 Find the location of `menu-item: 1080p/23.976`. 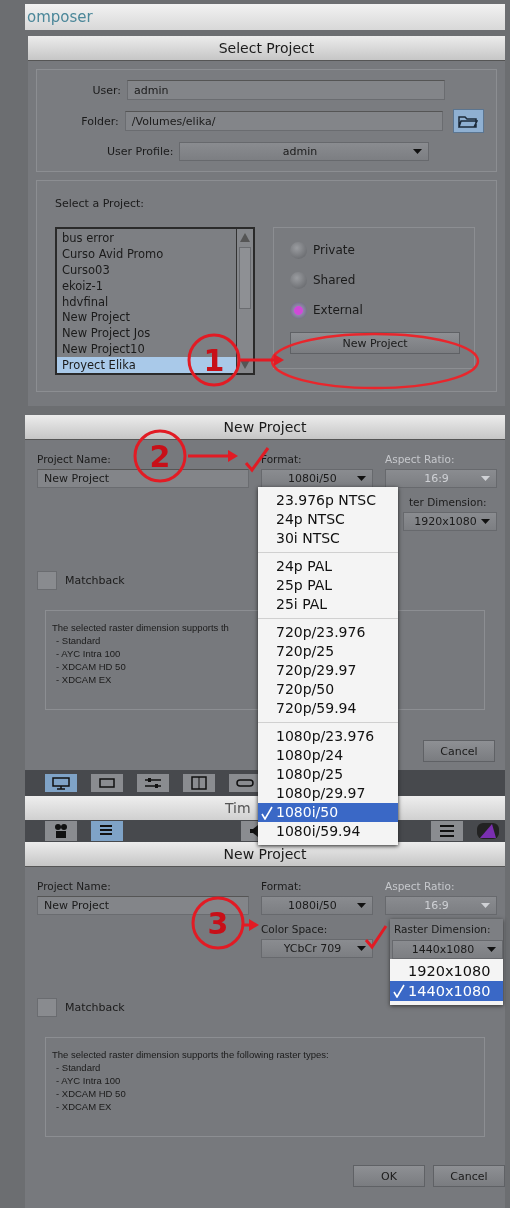

menu-item: 1080p/23.976 is located at coordinates (328, 736).